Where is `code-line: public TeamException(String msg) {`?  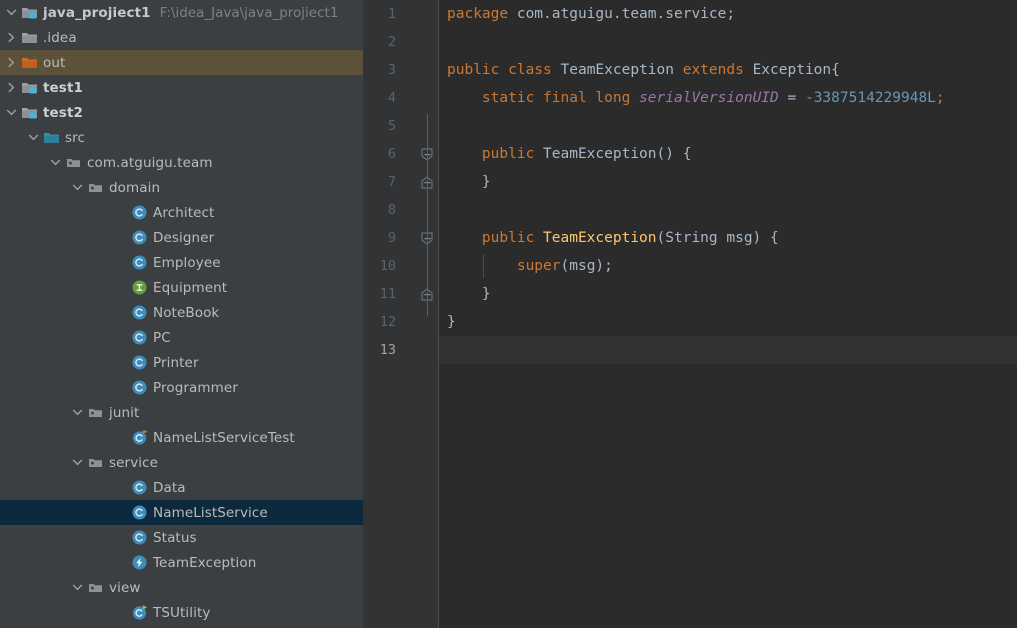
code-line: public TeamException(String msg) { is located at coordinates (613, 238).